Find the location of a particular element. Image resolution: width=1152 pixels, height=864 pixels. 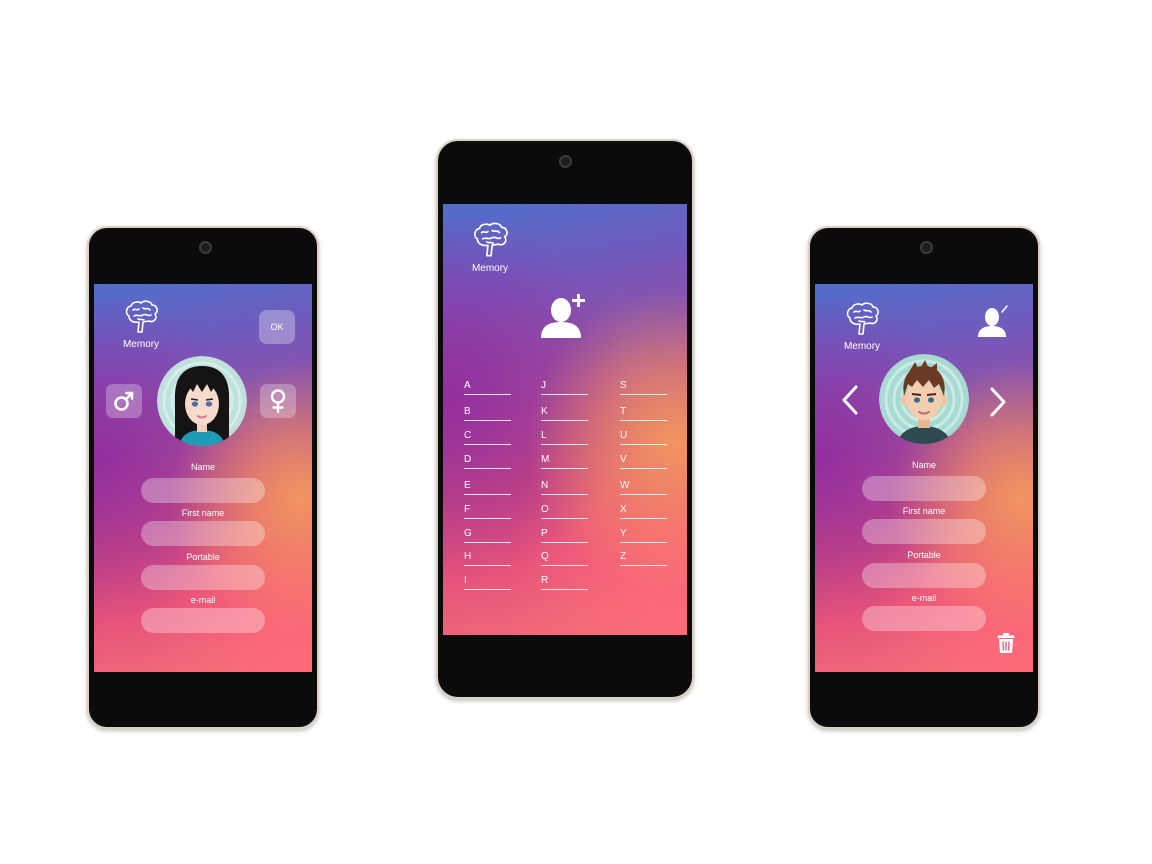

avatar-male is located at coordinates (924, 399).